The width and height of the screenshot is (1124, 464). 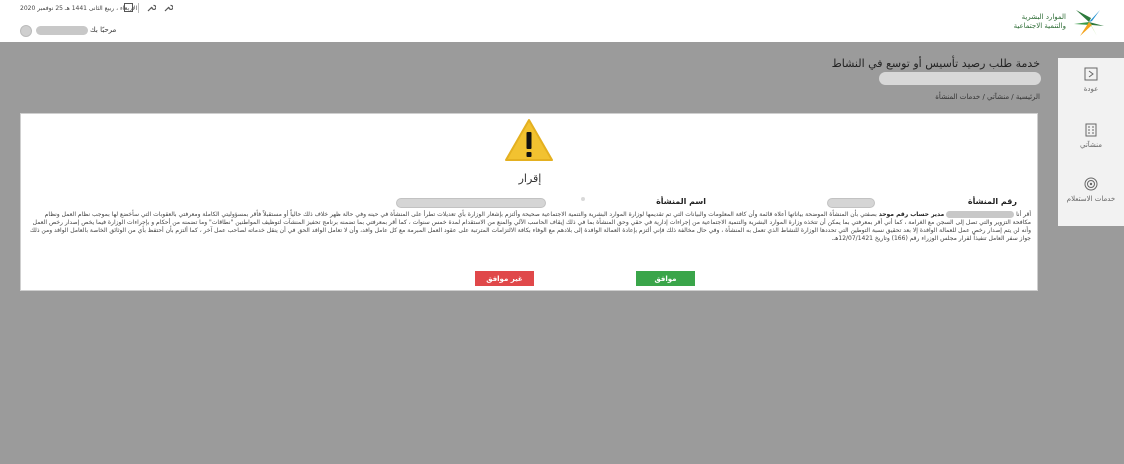 What do you see at coordinates (1091, 74) in the screenshot?
I see `back-icon` at bounding box center [1091, 74].